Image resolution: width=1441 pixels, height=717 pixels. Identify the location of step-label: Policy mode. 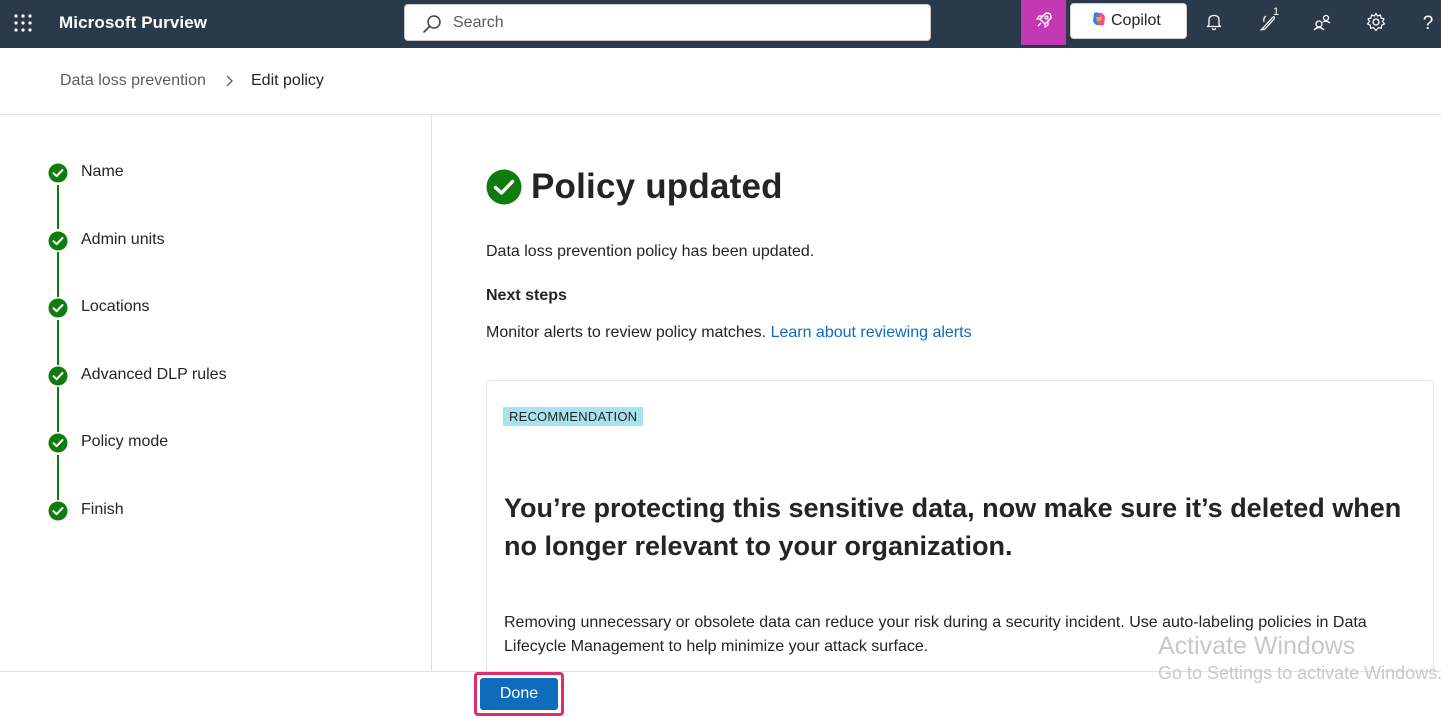
(125, 441).